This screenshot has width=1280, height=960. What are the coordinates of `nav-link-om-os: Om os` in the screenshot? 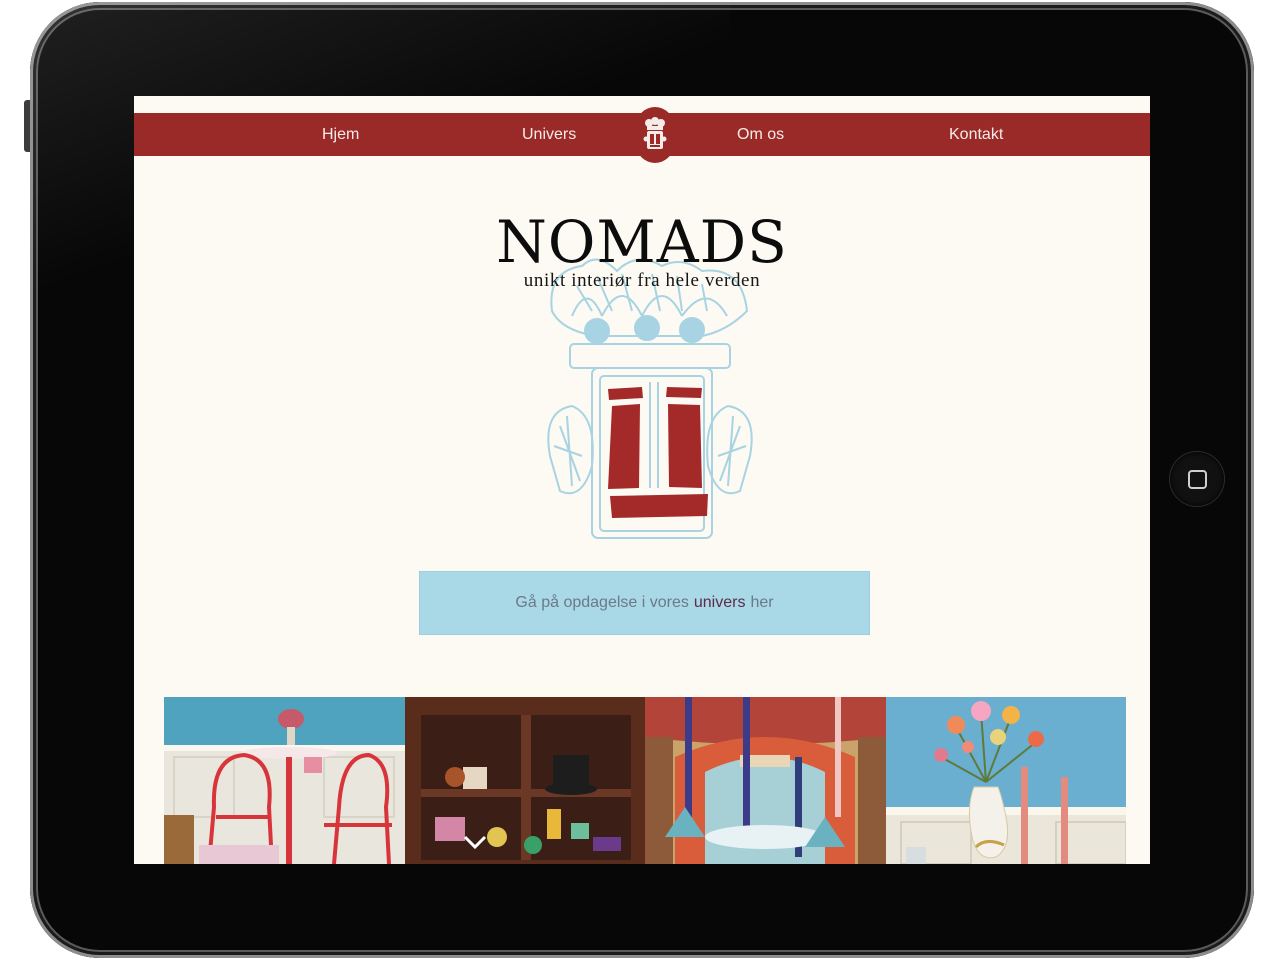 It's located at (760, 134).